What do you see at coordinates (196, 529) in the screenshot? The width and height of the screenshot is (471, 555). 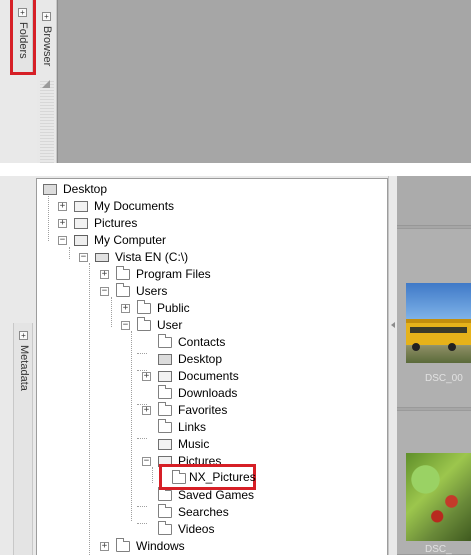 I see `tree-item-label: Videos` at bounding box center [196, 529].